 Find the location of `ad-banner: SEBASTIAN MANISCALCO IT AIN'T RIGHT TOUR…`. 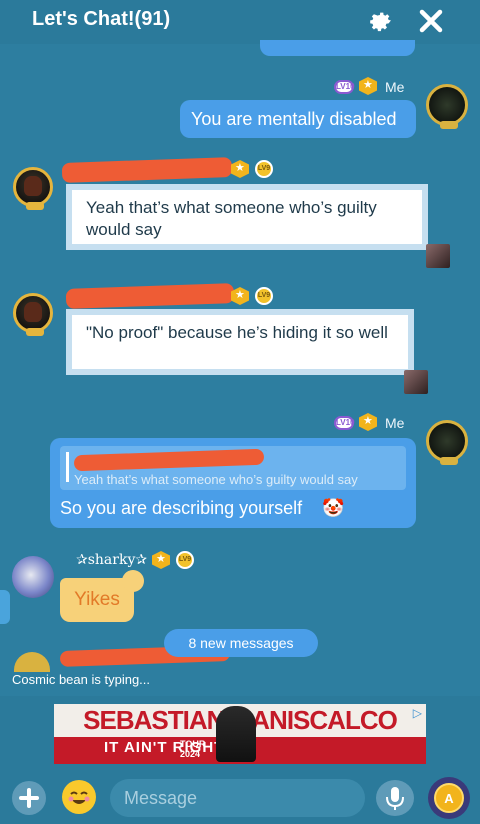

ad-banner: SEBASTIAN MANISCALCO IT AIN'T RIGHT TOUR… is located at coordinates (240, 734).